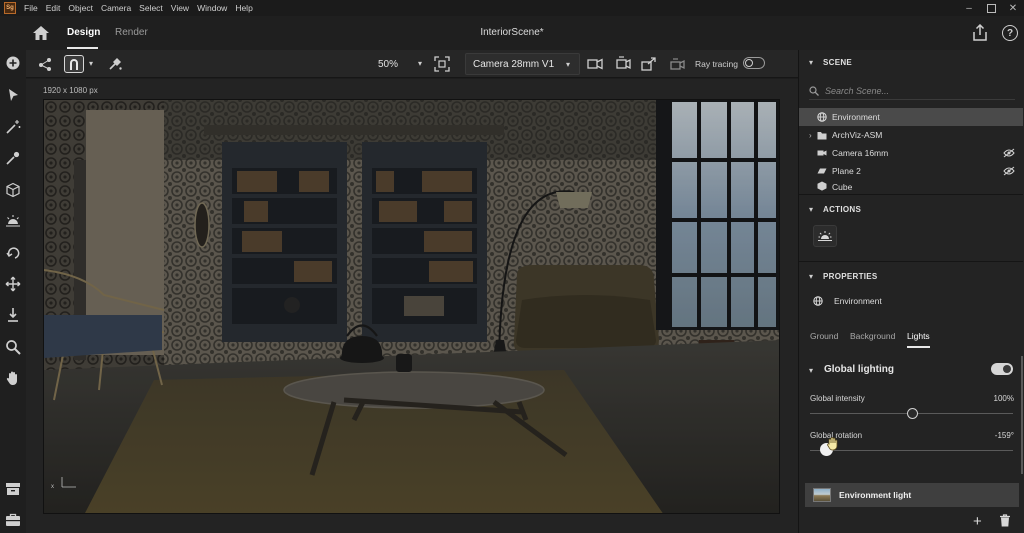 The width and height of the screenshot is (1024, 533). Describe the element at coordinates (624, 64) in the screenshot. I see `camera-frame-icon` at that location.